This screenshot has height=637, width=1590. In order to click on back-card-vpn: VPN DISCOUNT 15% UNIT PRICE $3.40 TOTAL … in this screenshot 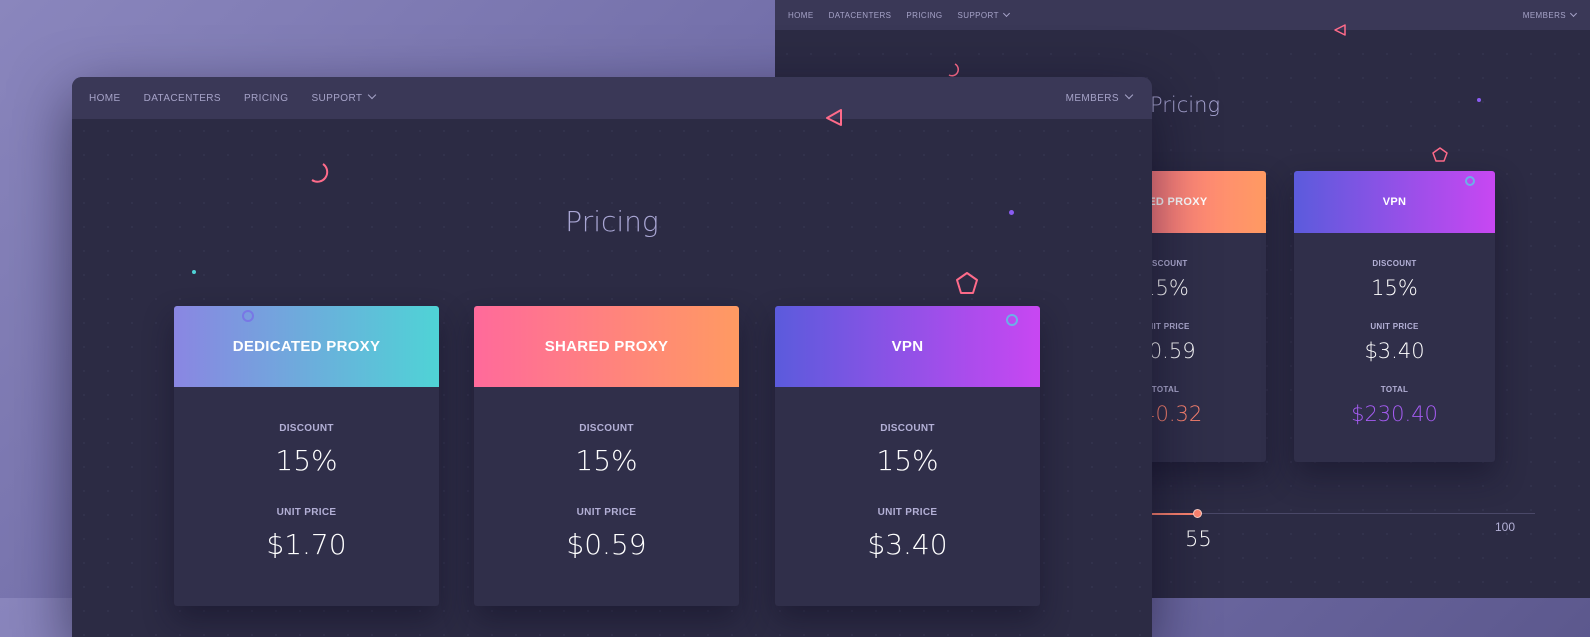, I will do `click(1394, 316)`.